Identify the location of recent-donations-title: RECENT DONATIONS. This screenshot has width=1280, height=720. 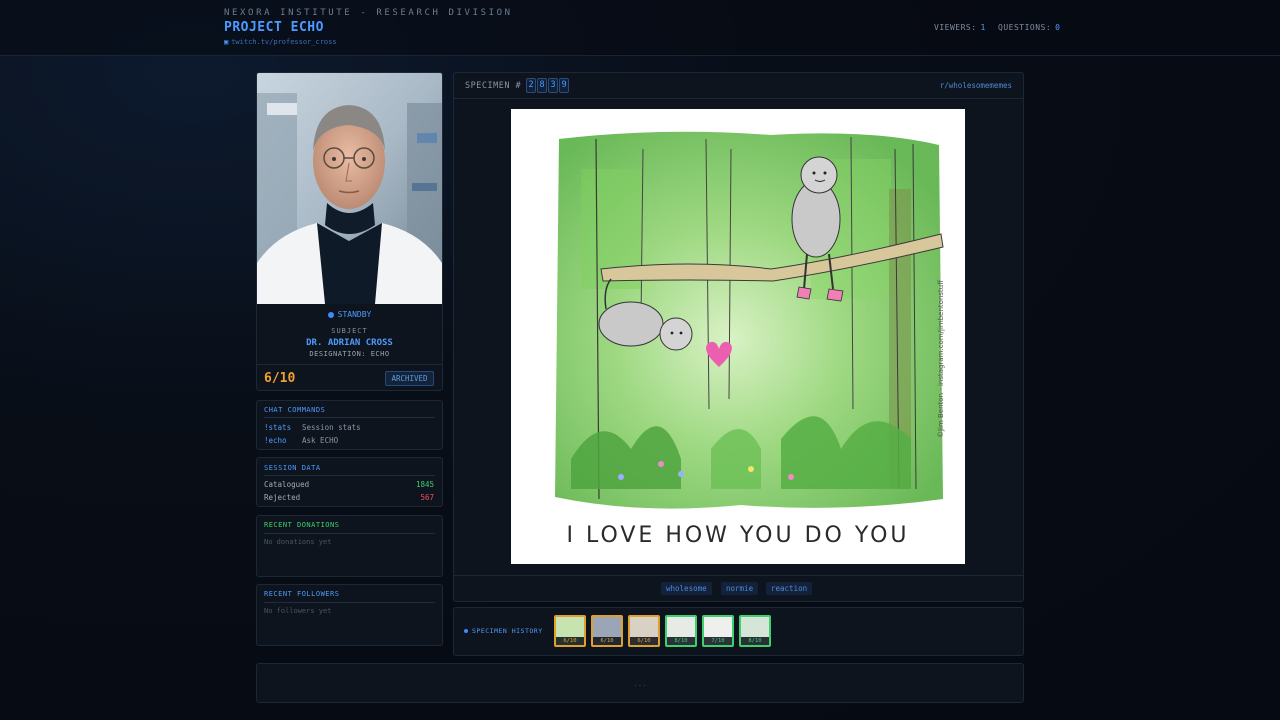
(302, 525).